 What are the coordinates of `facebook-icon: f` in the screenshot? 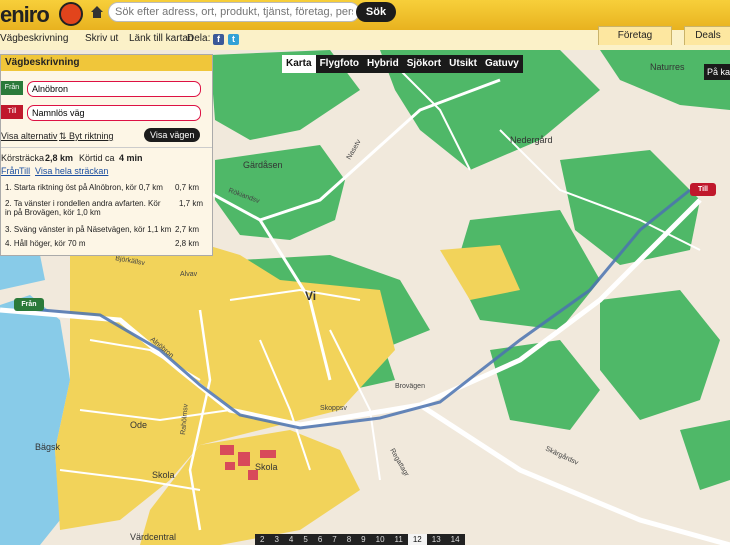 It's located at (218, 39).